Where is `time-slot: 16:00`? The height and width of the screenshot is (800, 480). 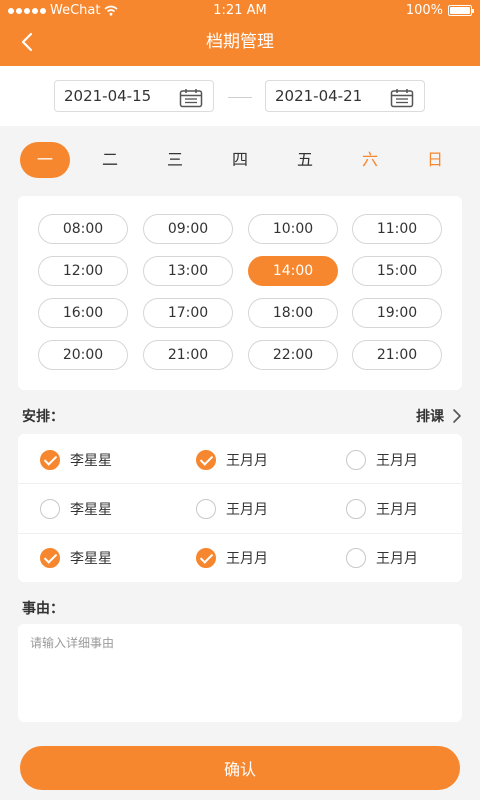 time-slot: 16:00 is located at coordinates (83, 313).